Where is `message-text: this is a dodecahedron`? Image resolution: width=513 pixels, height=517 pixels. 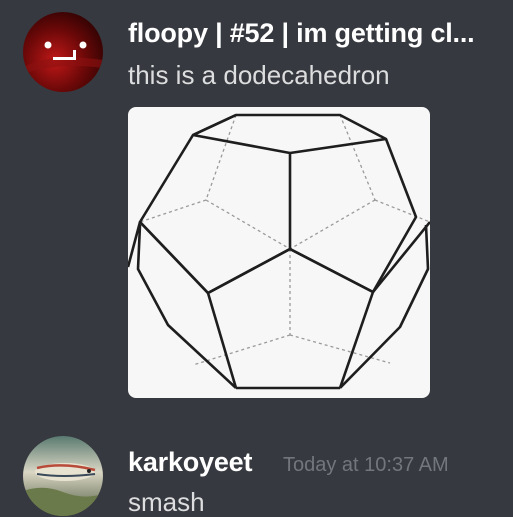 message-text: this is a dodecahedron is located at coordinates (259, 75).